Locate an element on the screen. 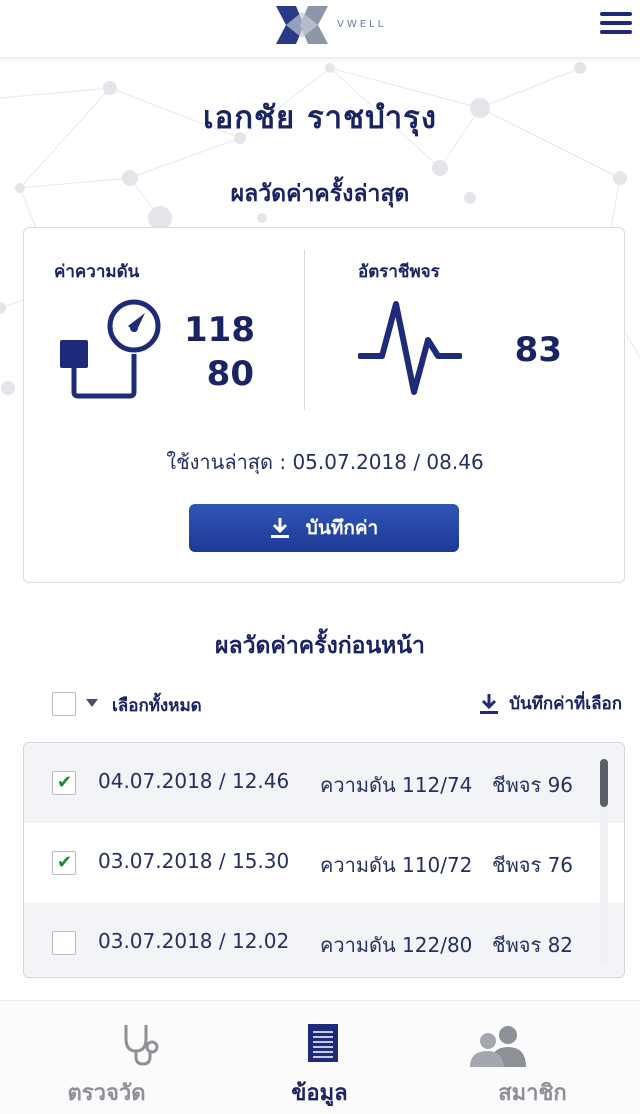  diastolic-value: 80 is located at coordinates (230, 374).